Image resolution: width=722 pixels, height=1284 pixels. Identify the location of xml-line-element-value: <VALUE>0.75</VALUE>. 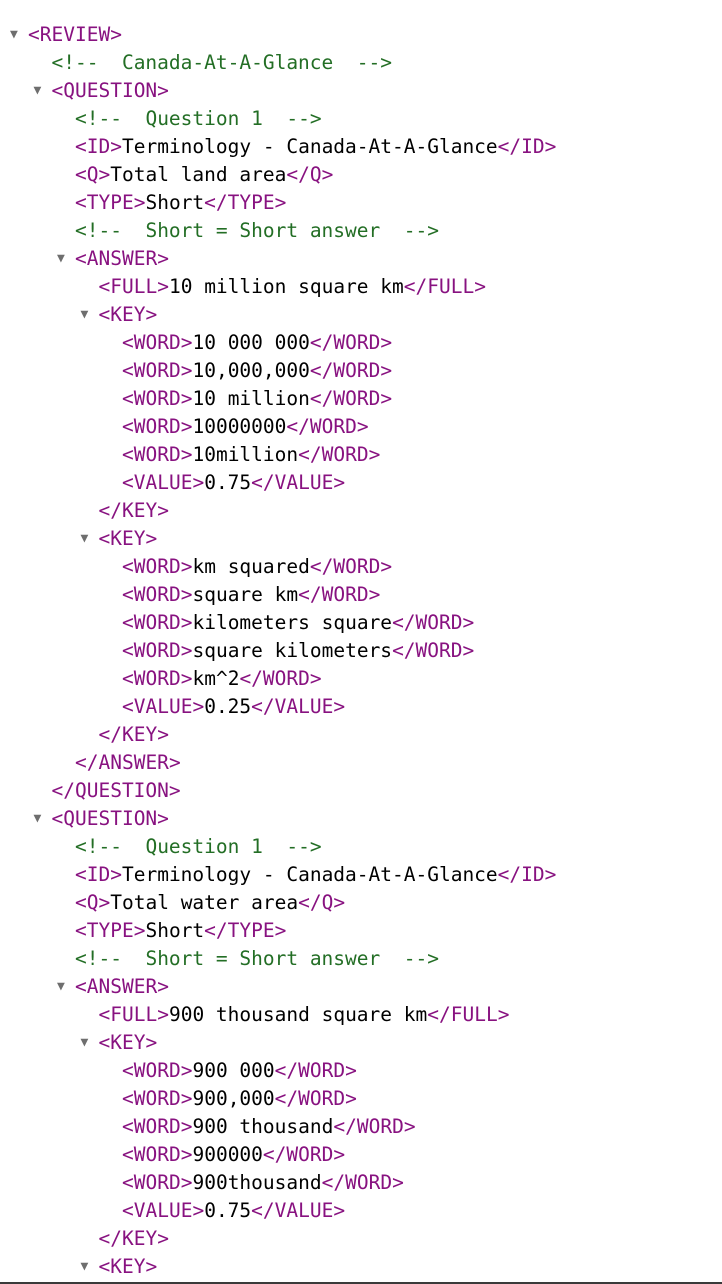
(361, 1211).